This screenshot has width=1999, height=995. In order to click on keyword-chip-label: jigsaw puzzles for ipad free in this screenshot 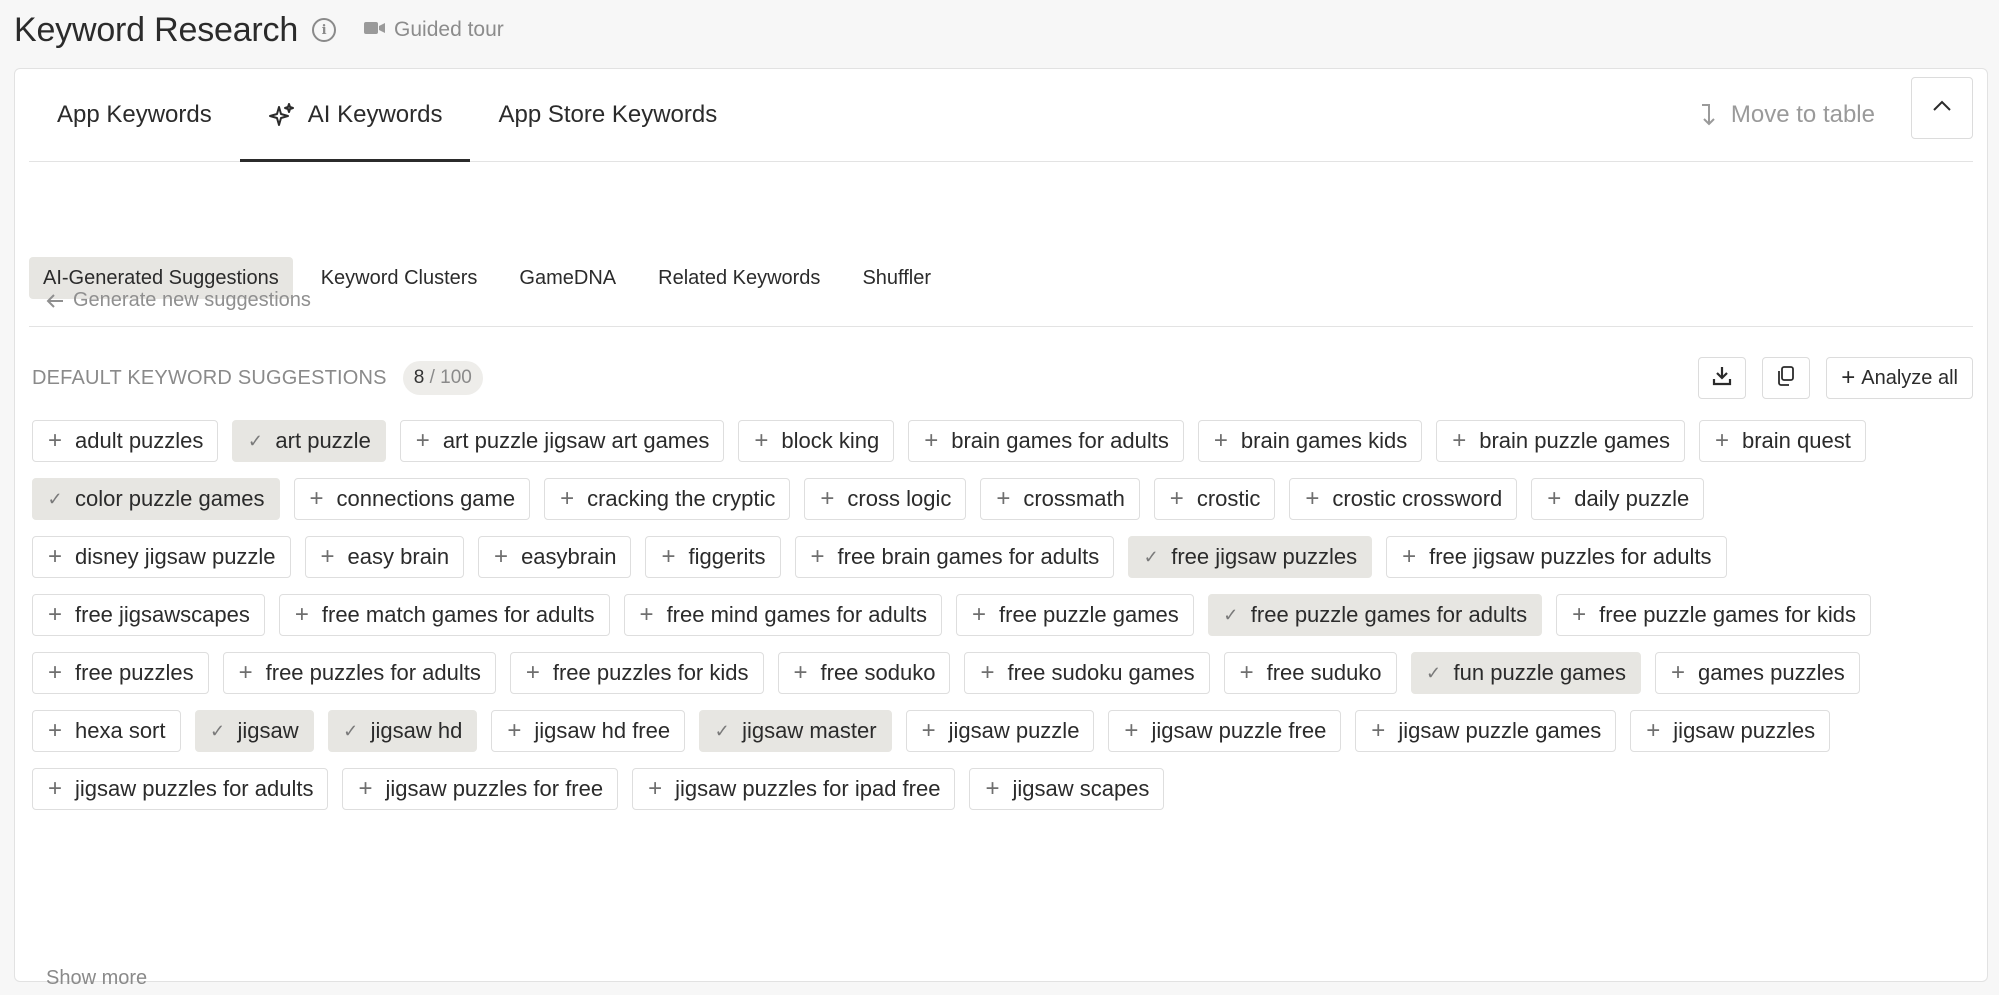, I will do `click(808, 788)`.